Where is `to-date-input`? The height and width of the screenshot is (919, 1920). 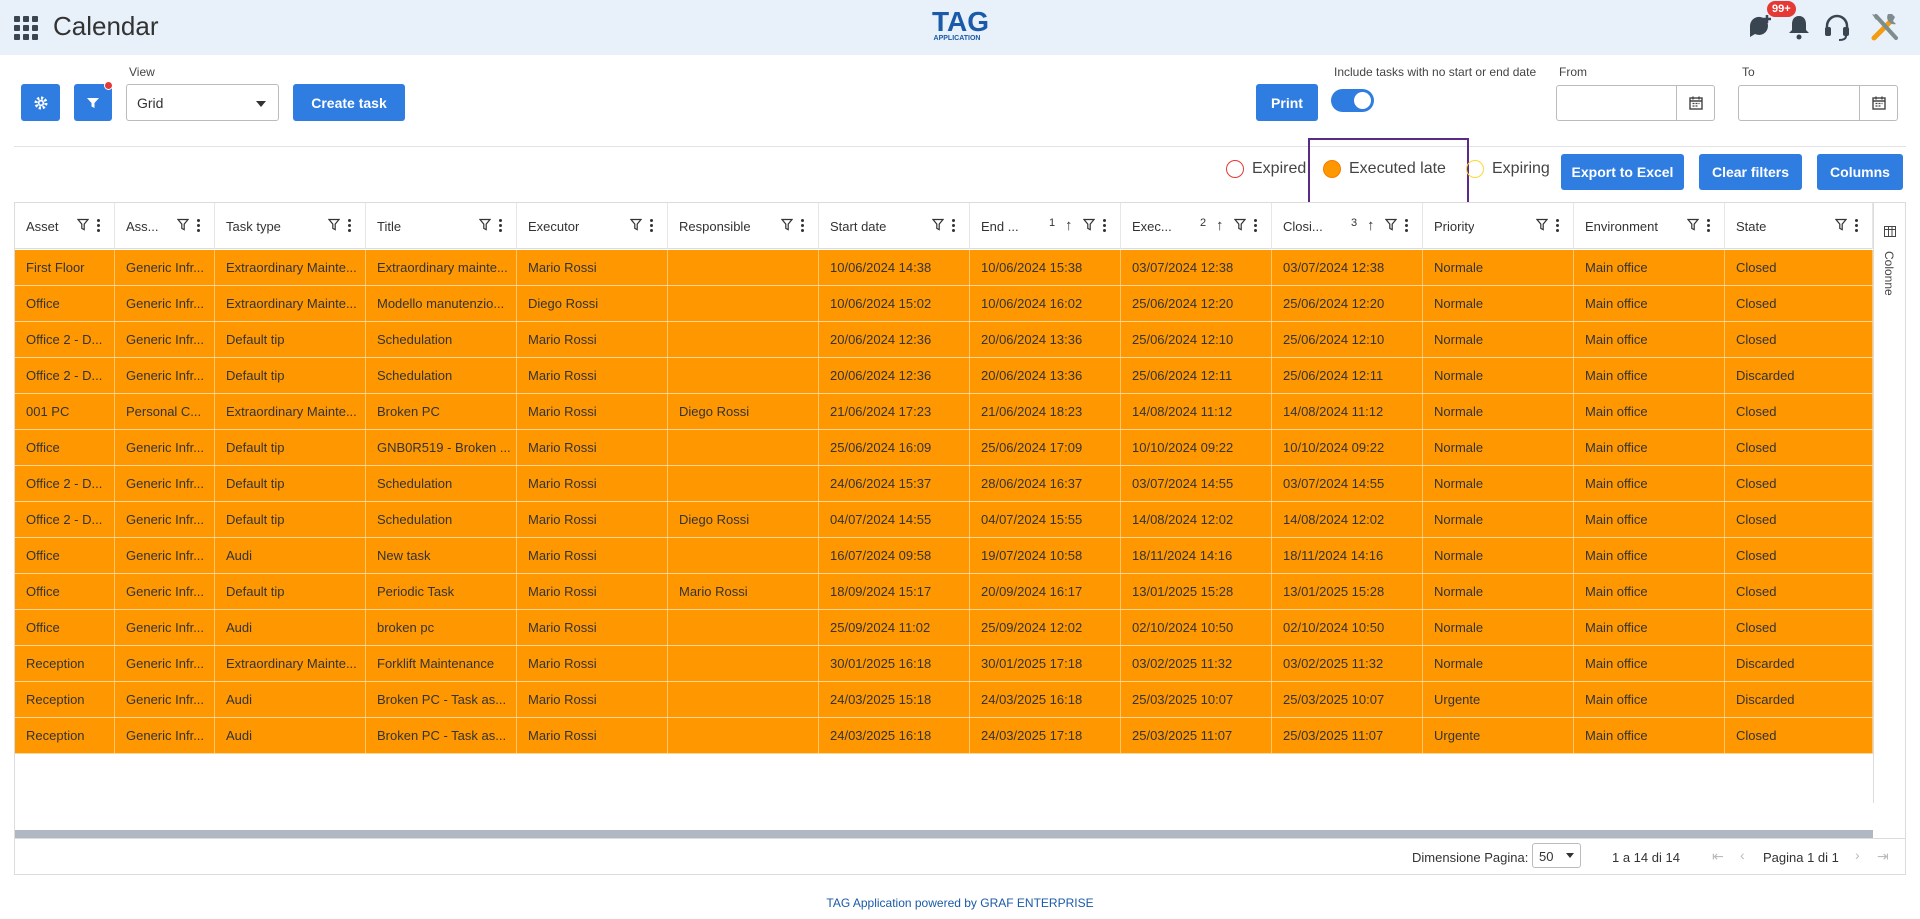
to-date-input is located at coordinates (1818, 103).